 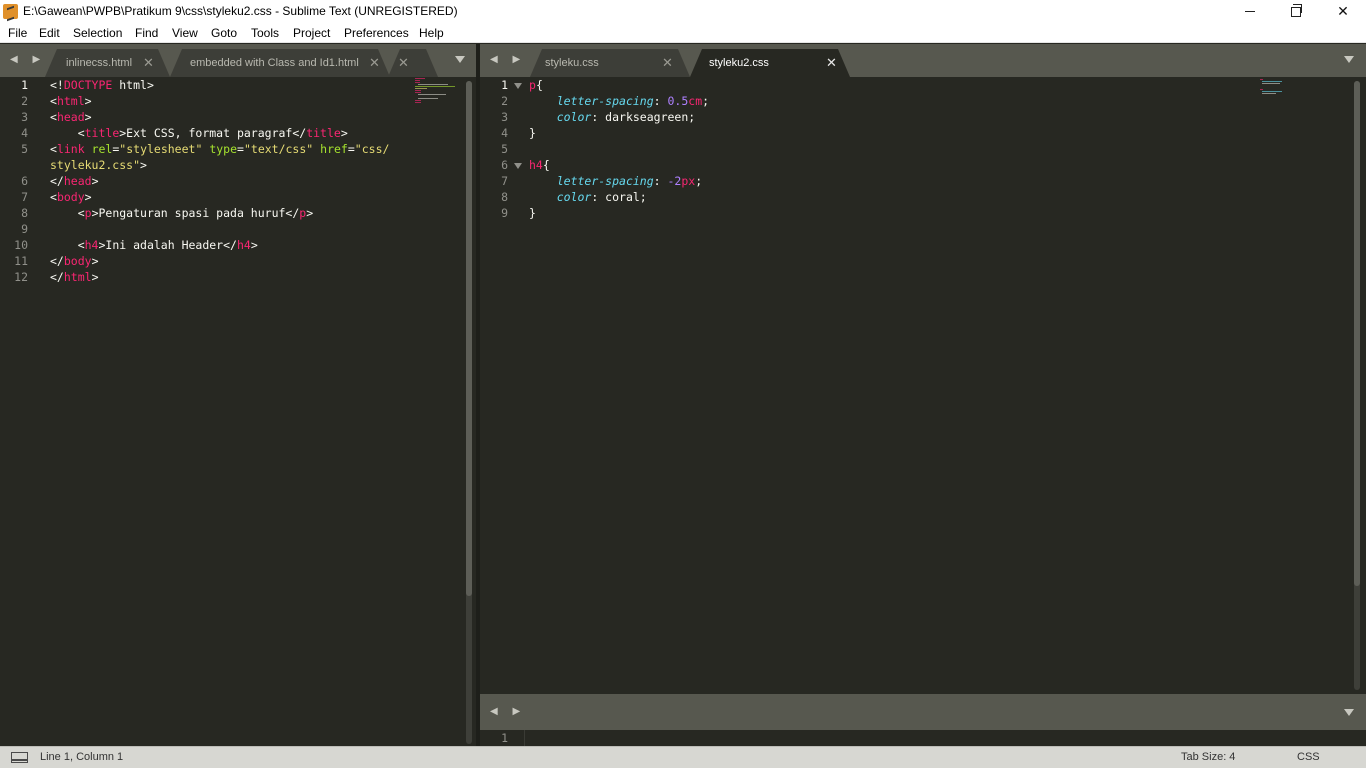 What do you see at coordinates (199, 133) in the screenshot?
I see `code-line: <title>Ext CSS, format paragraf</title>` at bounding box center [199, 133].